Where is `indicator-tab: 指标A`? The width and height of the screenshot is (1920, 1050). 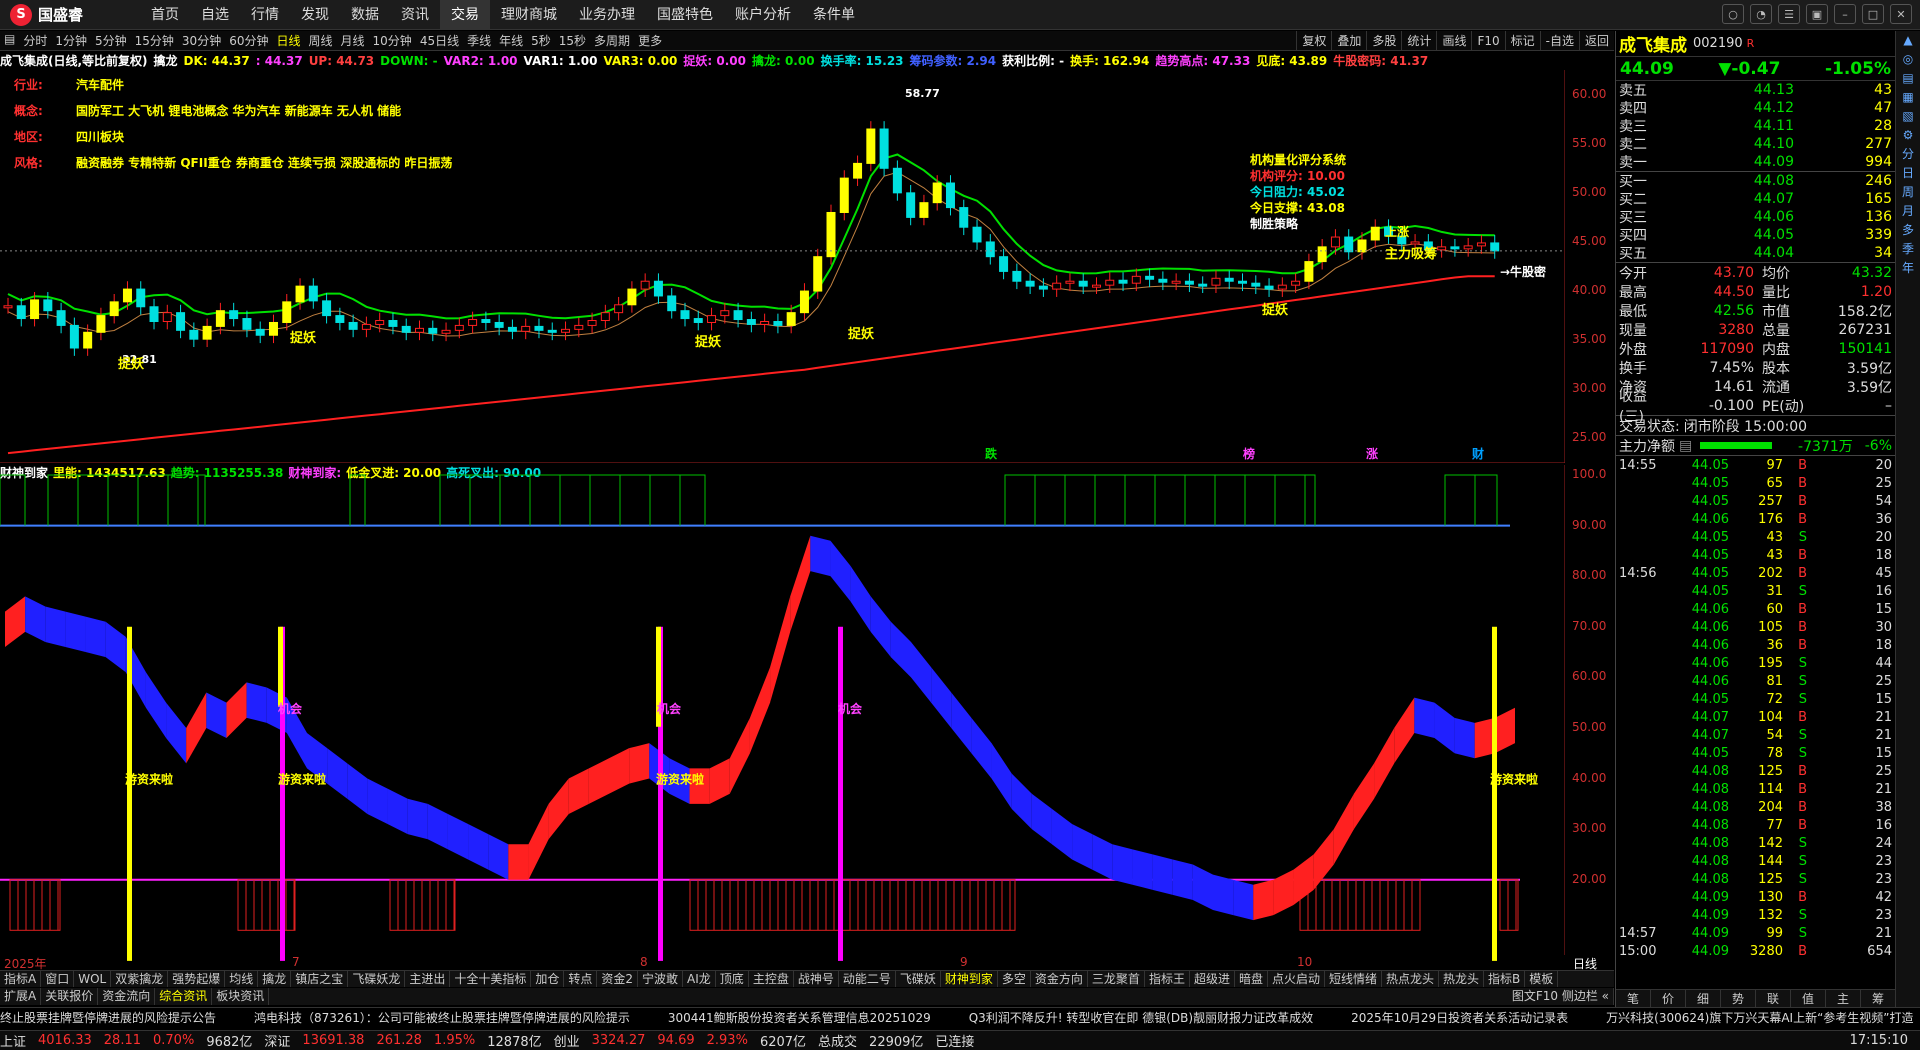 indicator-tab: 指标A is located at coordinates (21, 979).